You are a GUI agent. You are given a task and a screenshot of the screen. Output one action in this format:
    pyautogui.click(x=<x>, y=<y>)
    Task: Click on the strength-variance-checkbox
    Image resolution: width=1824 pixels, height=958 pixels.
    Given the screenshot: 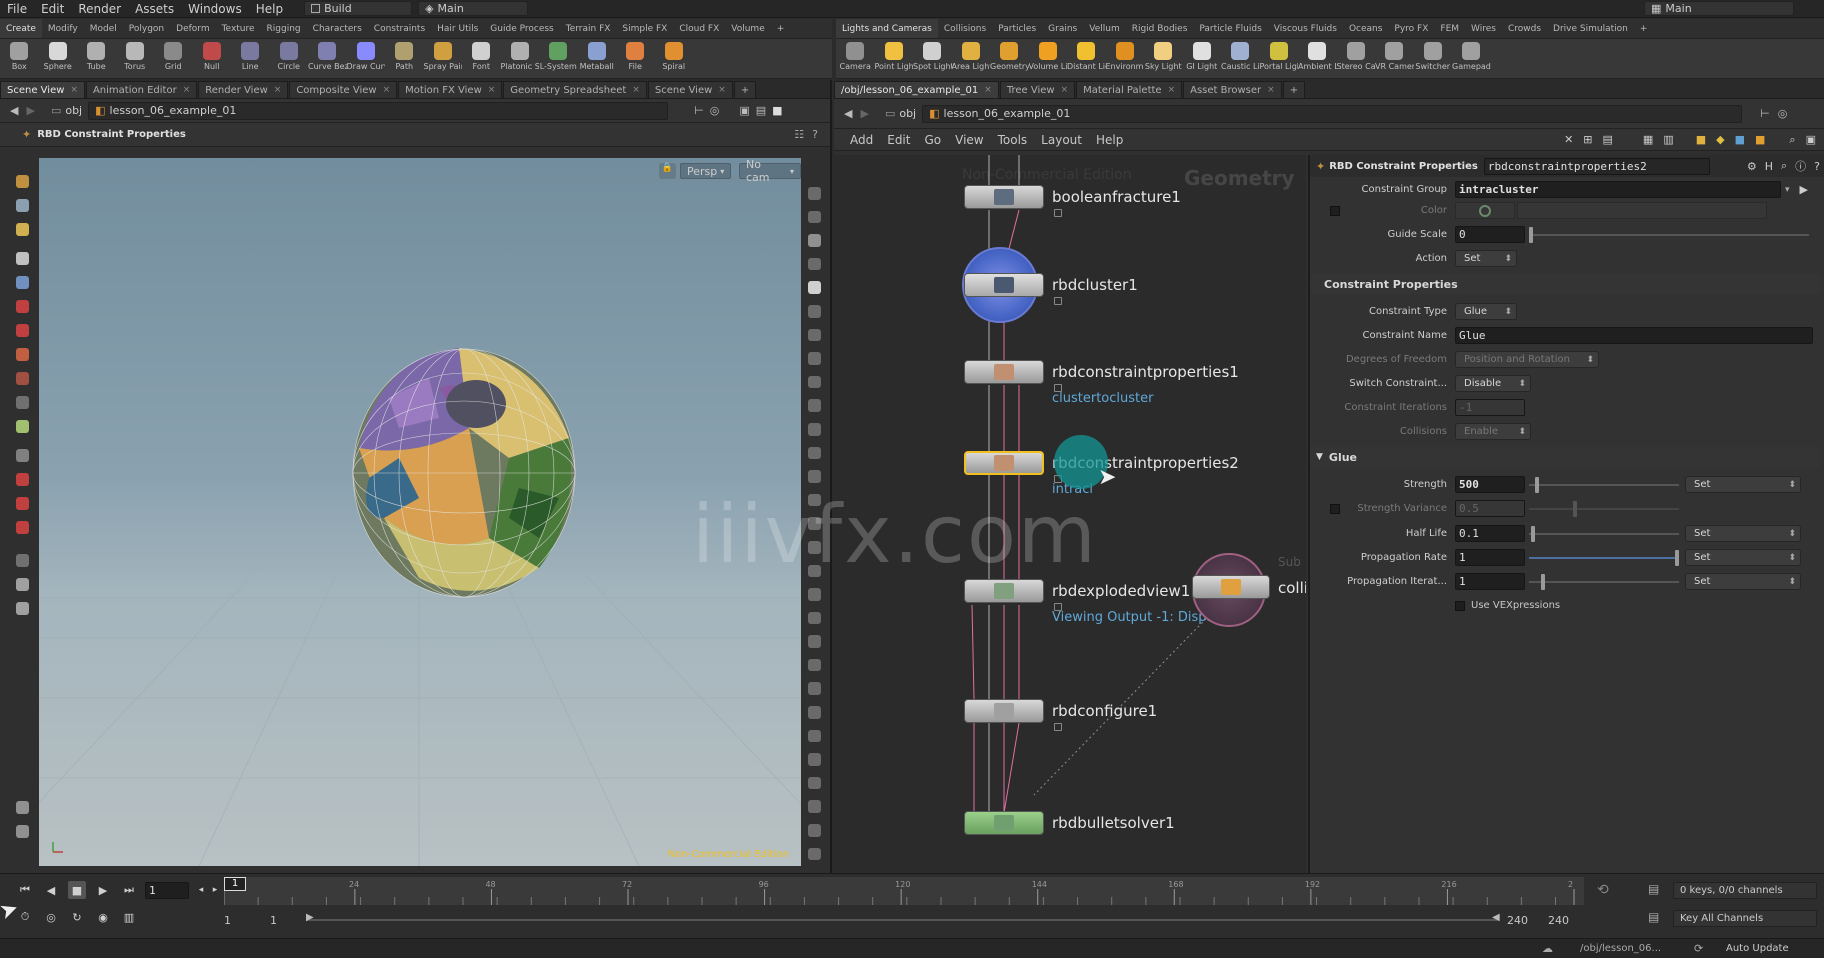 What is the action you would take?
    pyautogui.click(x=1335, y=509)
    